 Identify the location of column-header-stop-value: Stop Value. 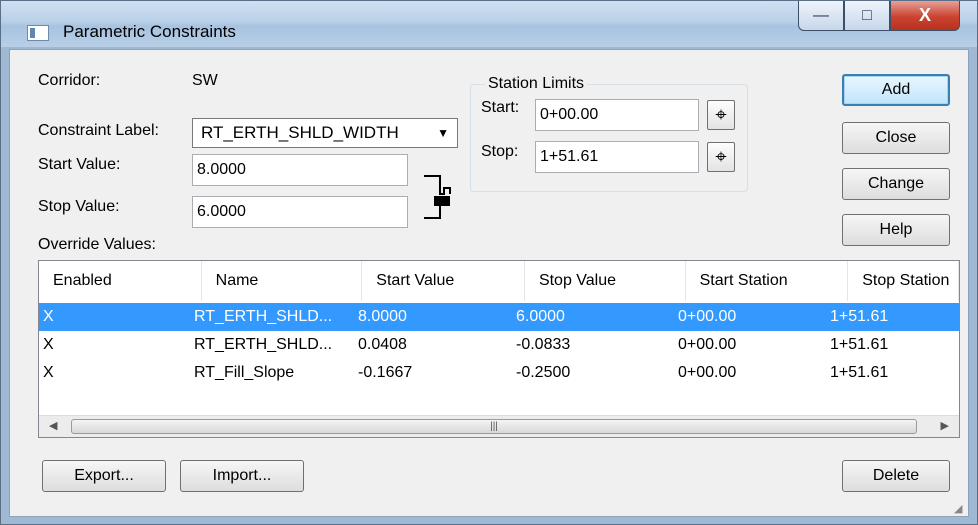
(605, 281).